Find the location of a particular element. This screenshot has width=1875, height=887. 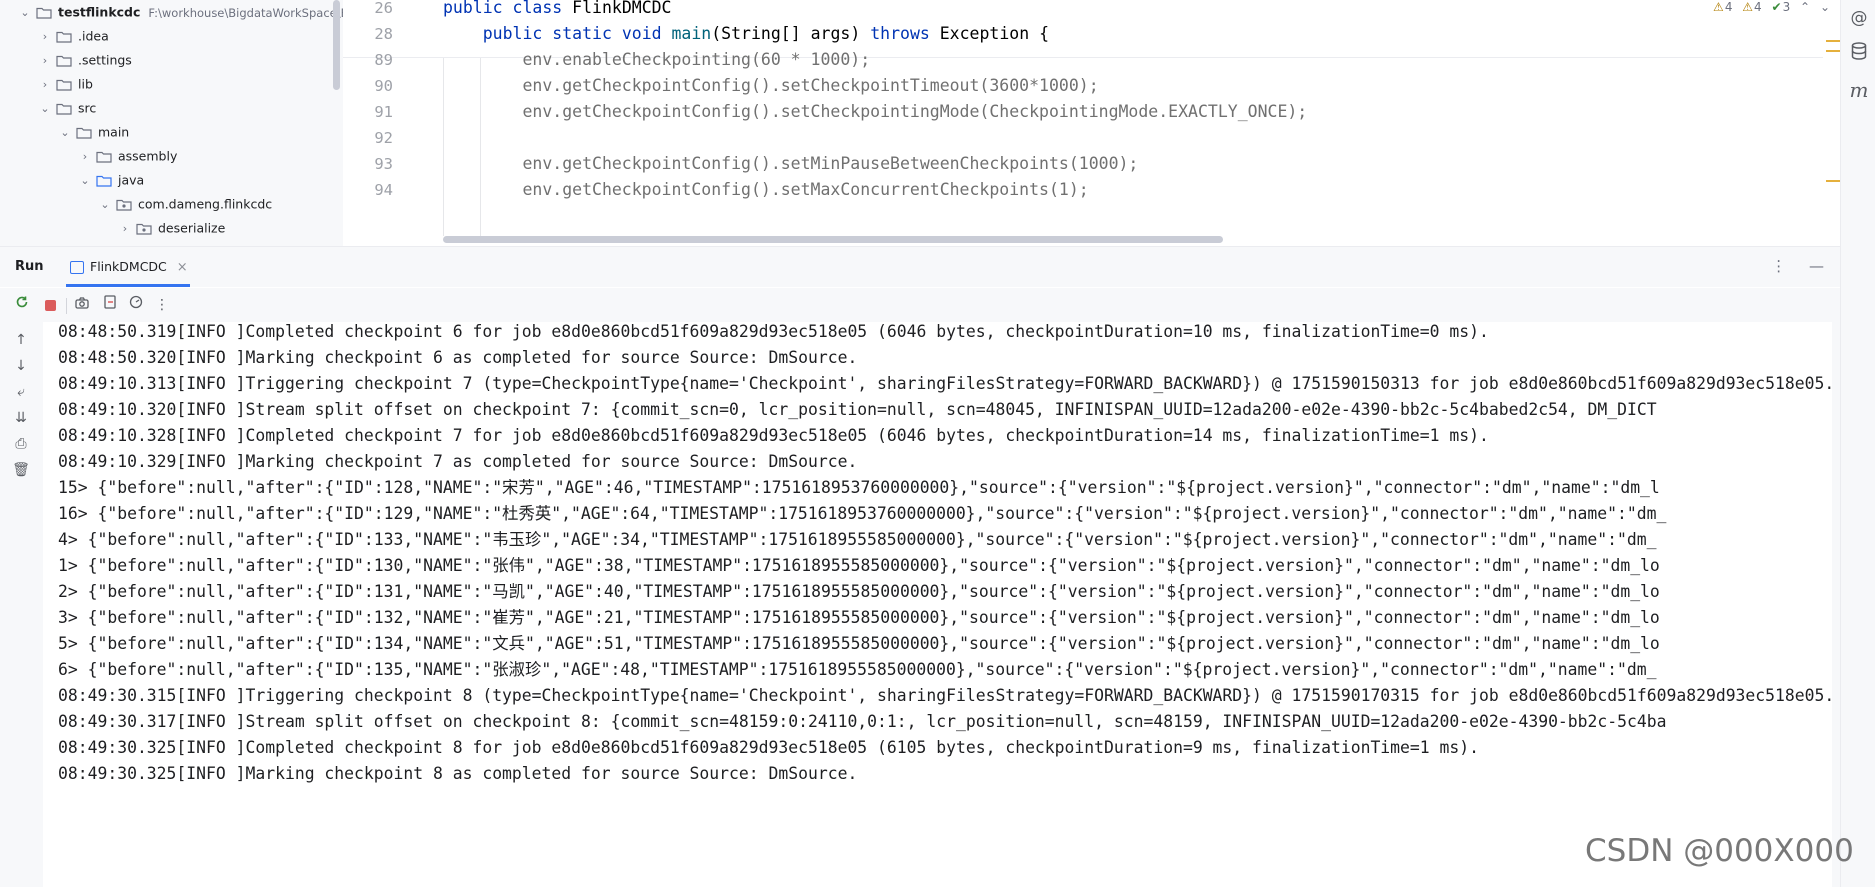

line-number: 89 is located at coordinates (383, 60).